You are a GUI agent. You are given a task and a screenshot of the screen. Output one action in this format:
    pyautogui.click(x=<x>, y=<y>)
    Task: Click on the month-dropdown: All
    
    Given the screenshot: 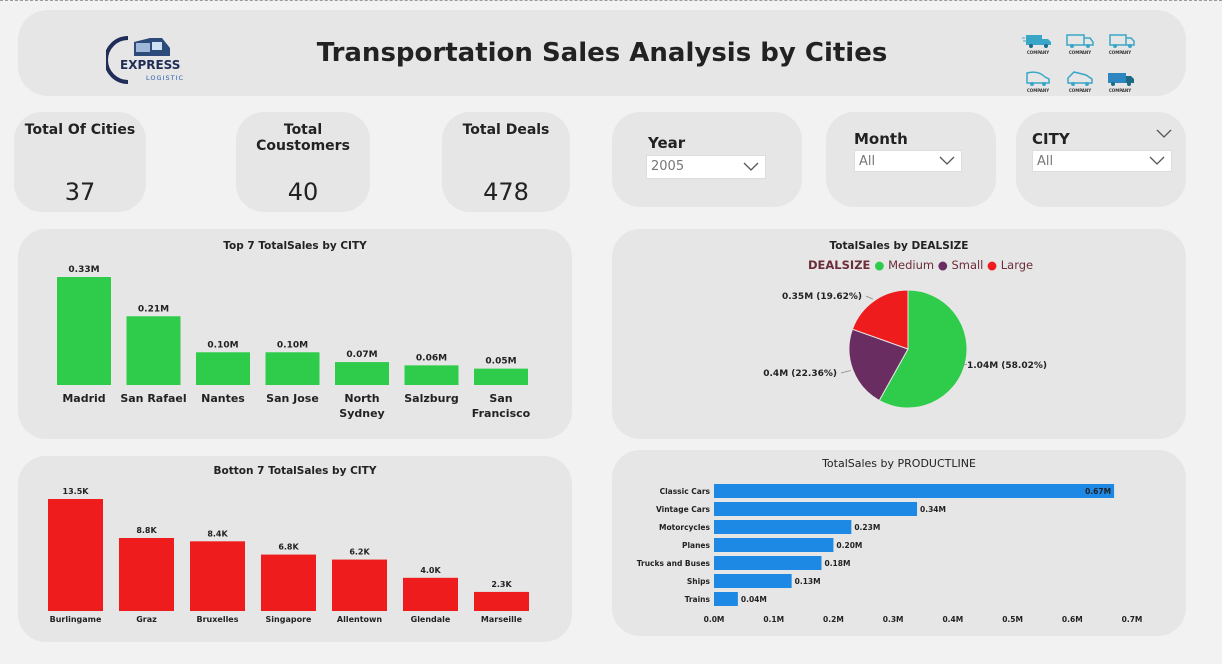 What is the action you would take?
    pyautogui.click(x=908, y=161)
    